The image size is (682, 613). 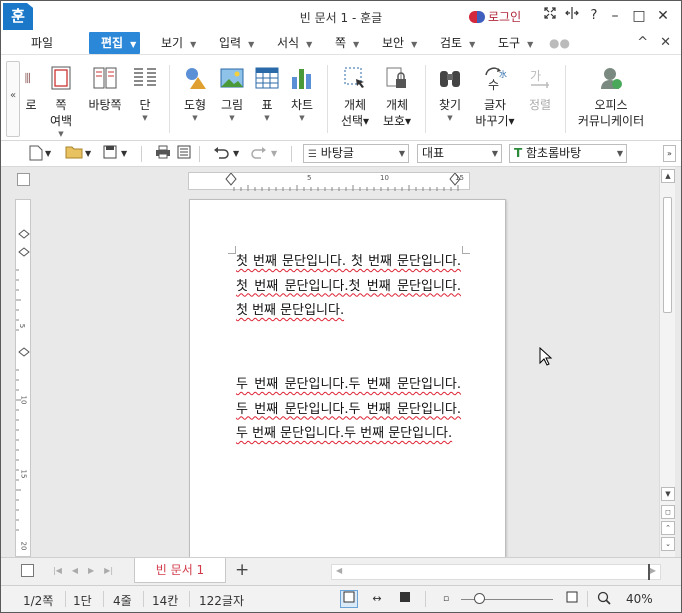 I want to click on ribbon-page-margin-button: 쪽 여백 ▼, so click(x=61, y=101).